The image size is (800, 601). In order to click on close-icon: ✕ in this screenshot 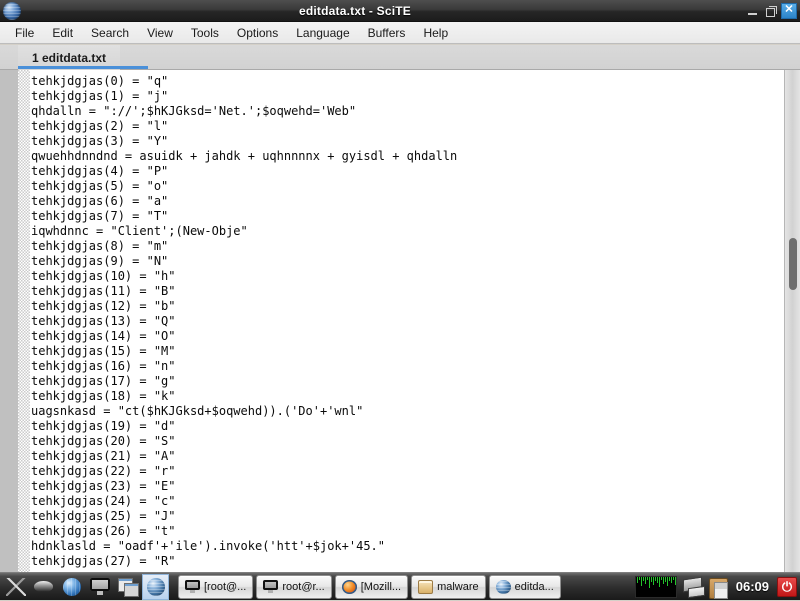, I will do `click(789, 9)`.